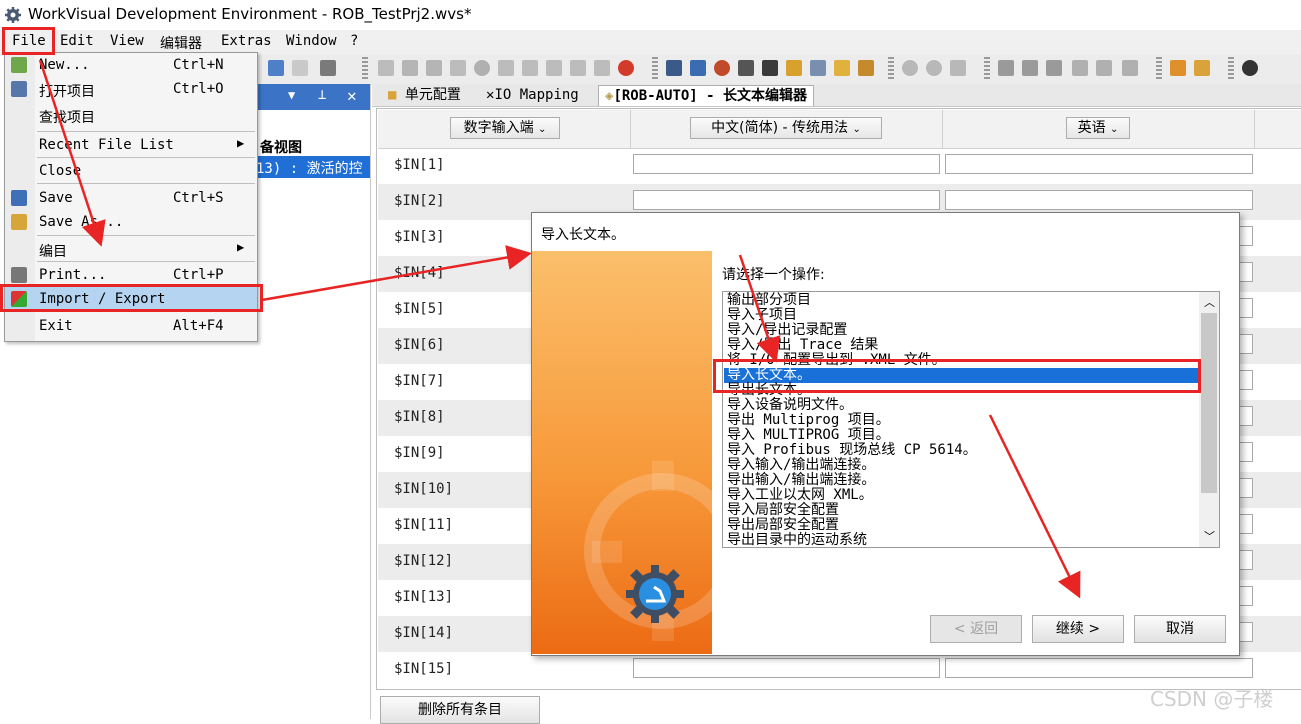 This screenshot has width=1301, height=724. What do you see at coordinates (1212, 699) in the screenshot?
I see `watermark: CSDN @子楼` at bounding box center [1212, 699].